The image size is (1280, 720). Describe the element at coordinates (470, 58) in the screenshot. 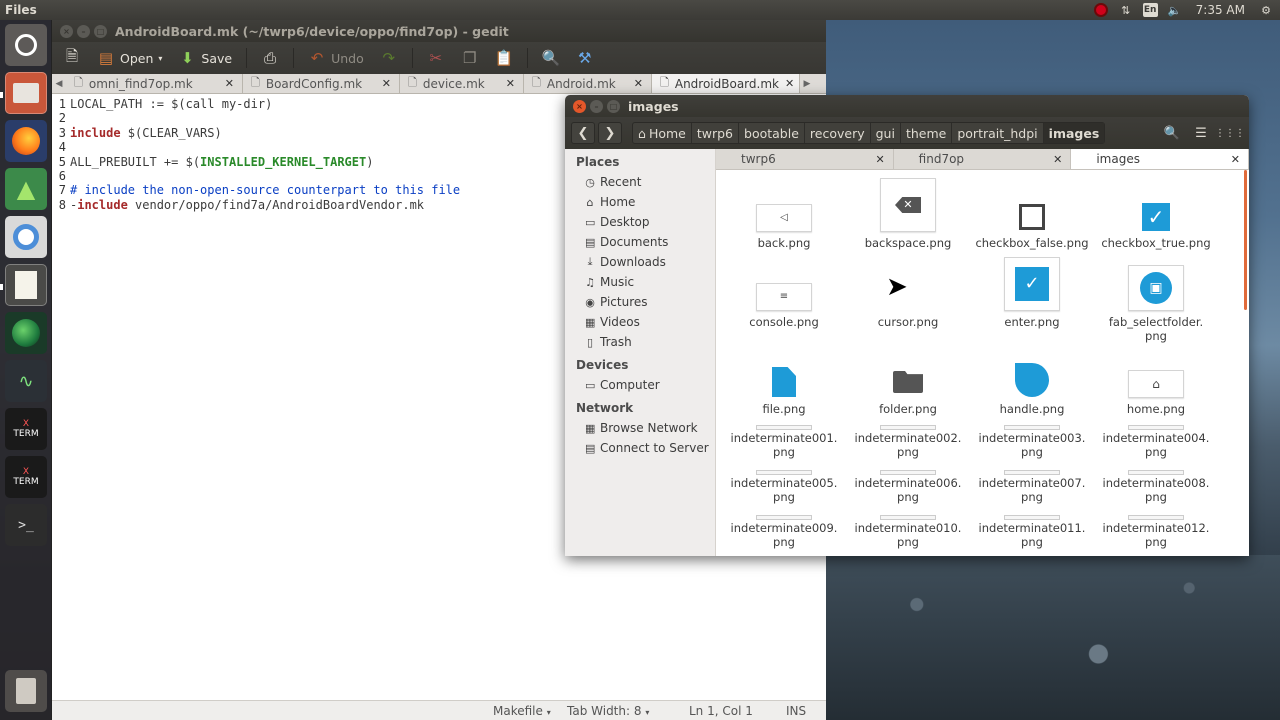

I see `copy-button: ❐` at that location.